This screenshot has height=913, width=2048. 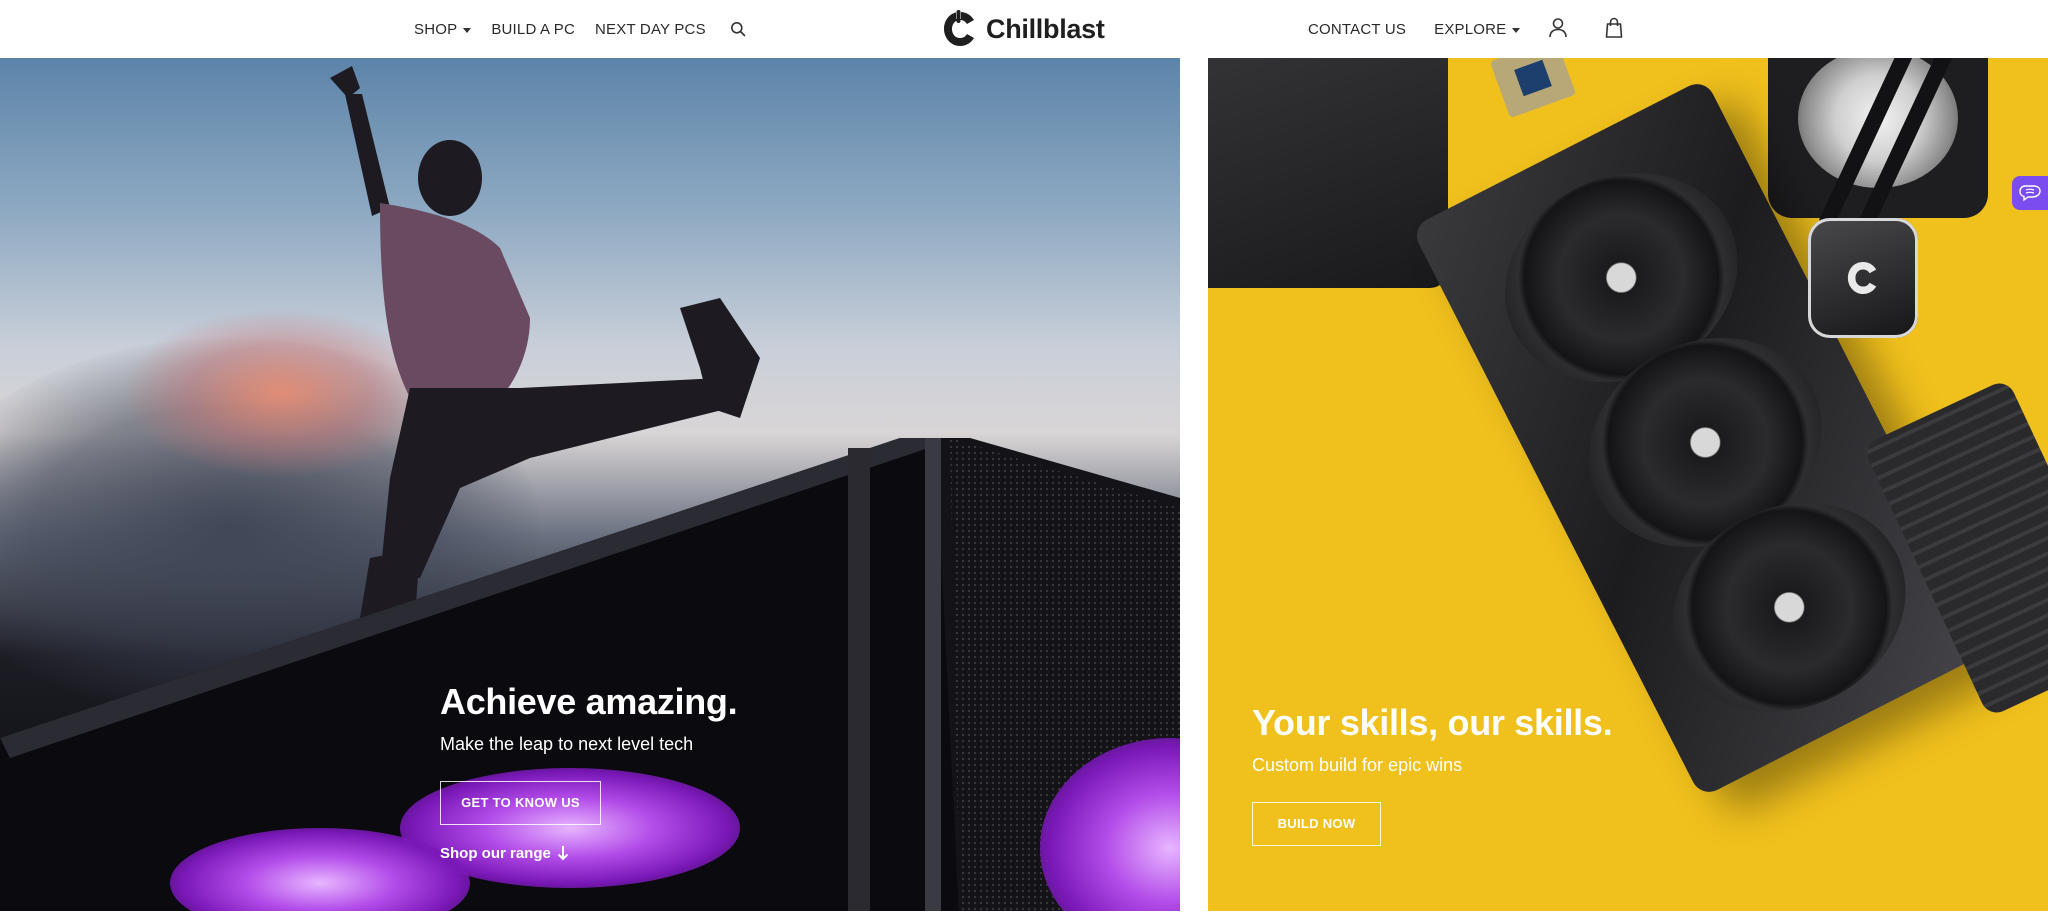 I want to click on nav-next-day-pcs-label: NEXT DAY PCS, so click(x=650, y=29).